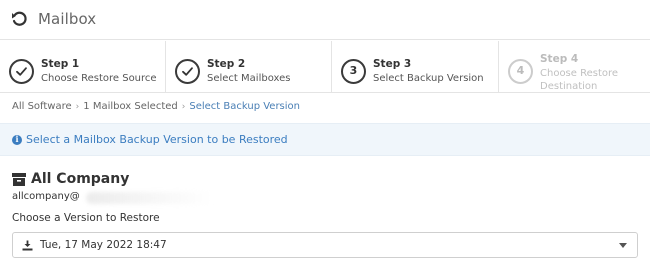  Describe the element at coordinates (19, 19) in the screenshot. I see `undo-arrow-icon` at that location.